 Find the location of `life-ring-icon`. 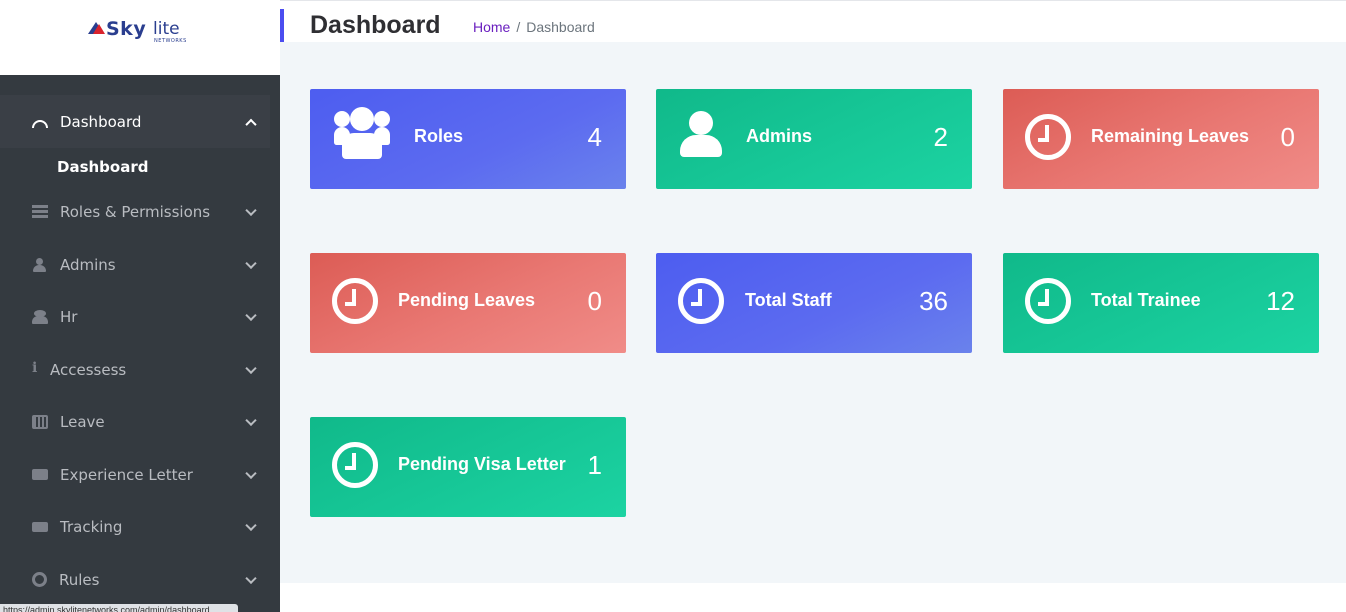

life-ring-icon is located at coordinates (39, 580).